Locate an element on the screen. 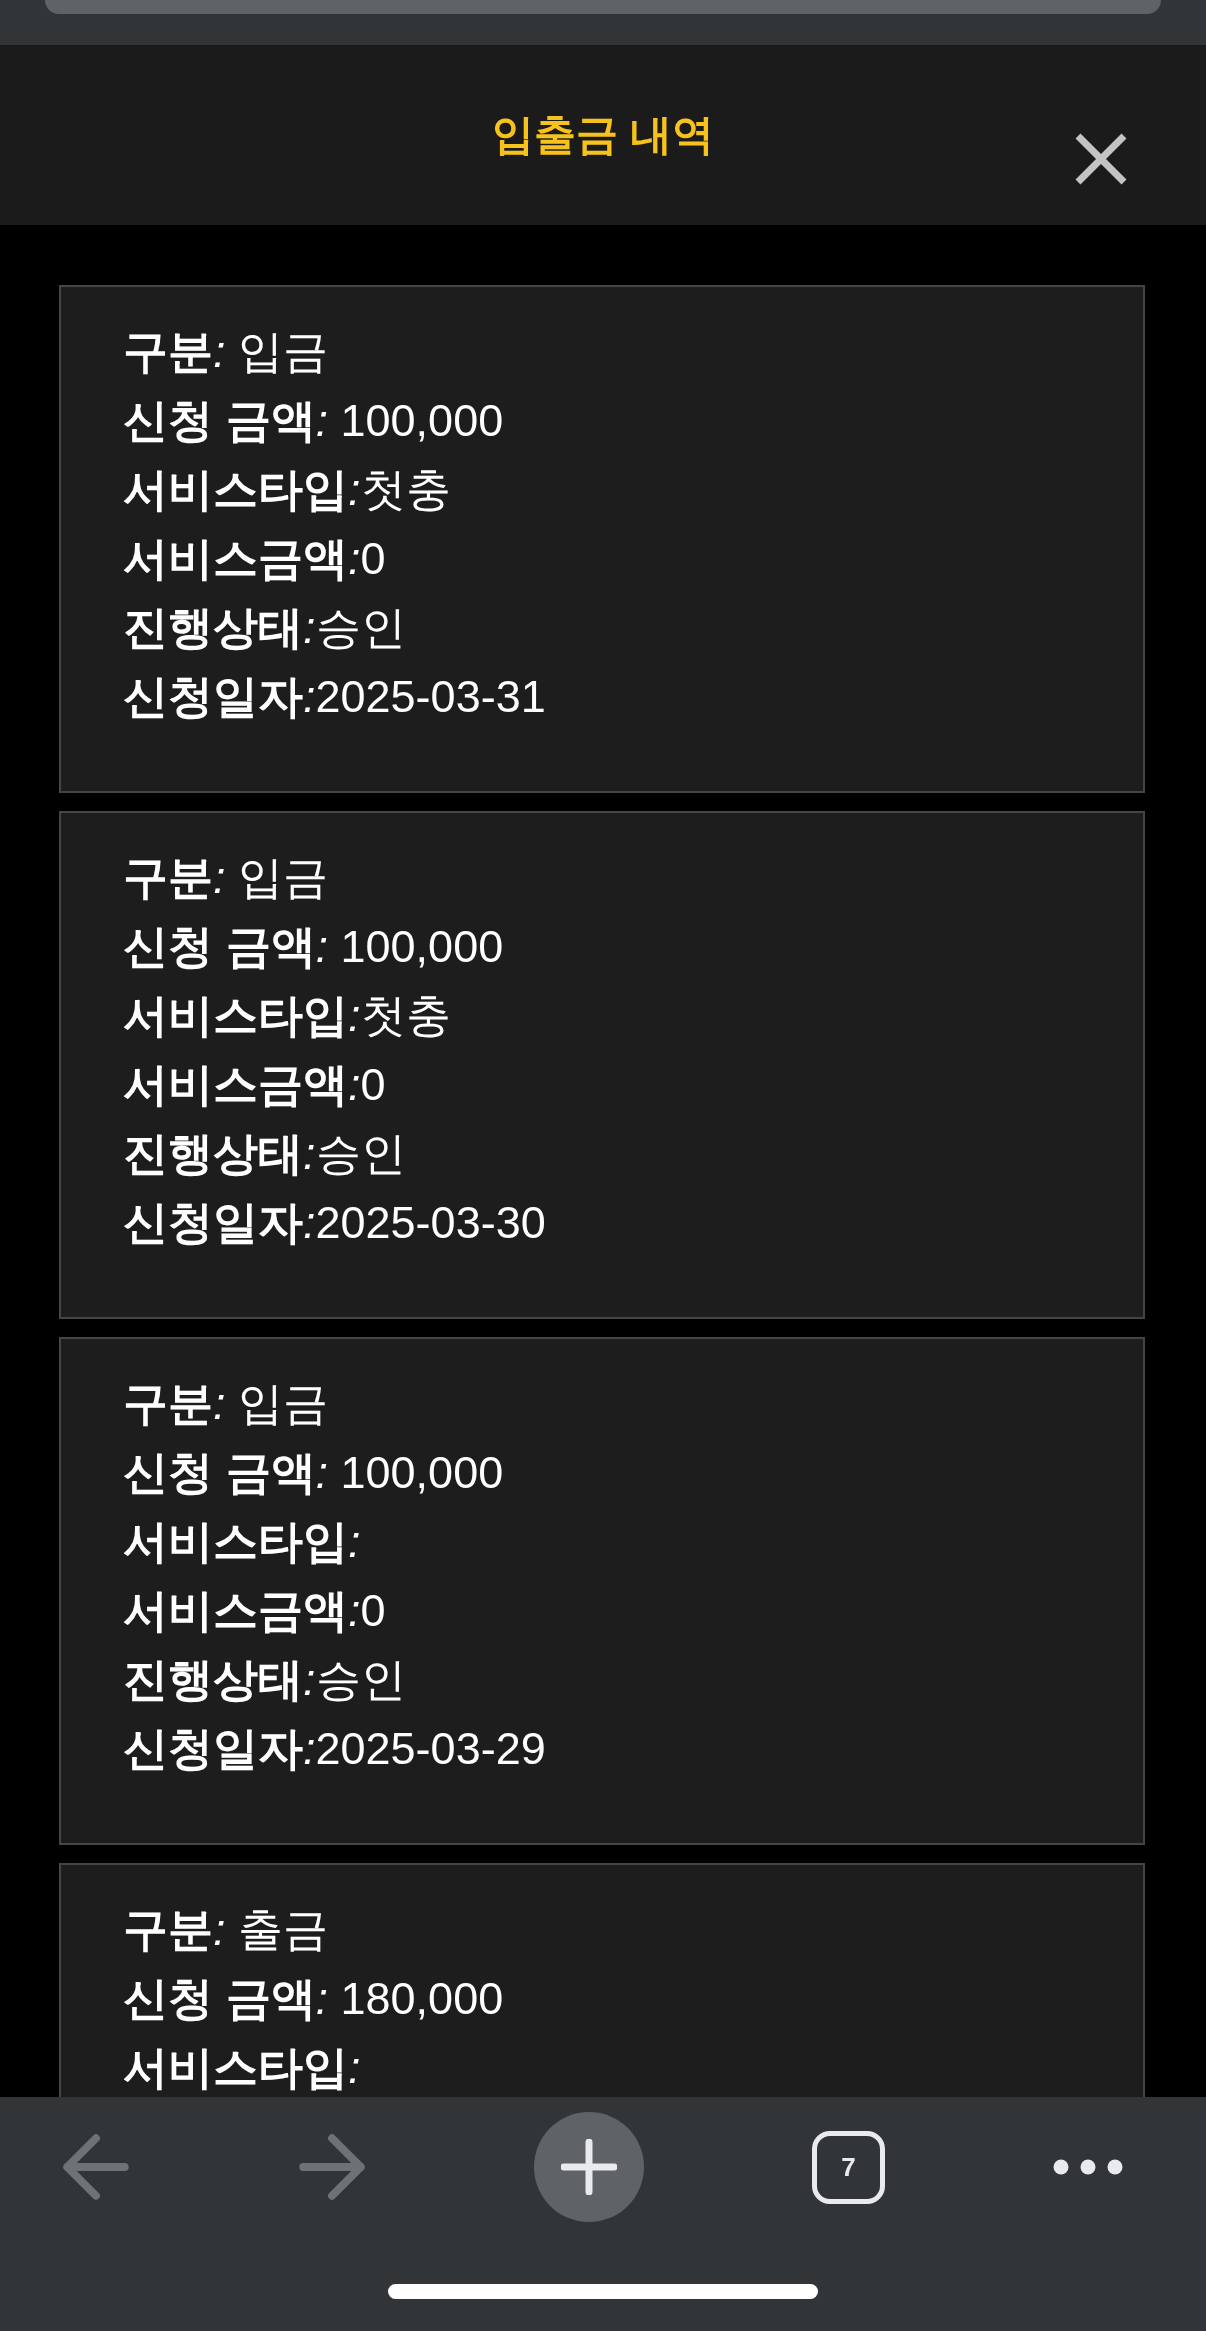 This screenshot has width=1206, height=2331. dialog-title: 입출금 내역 is located at coordinates (603, 135).